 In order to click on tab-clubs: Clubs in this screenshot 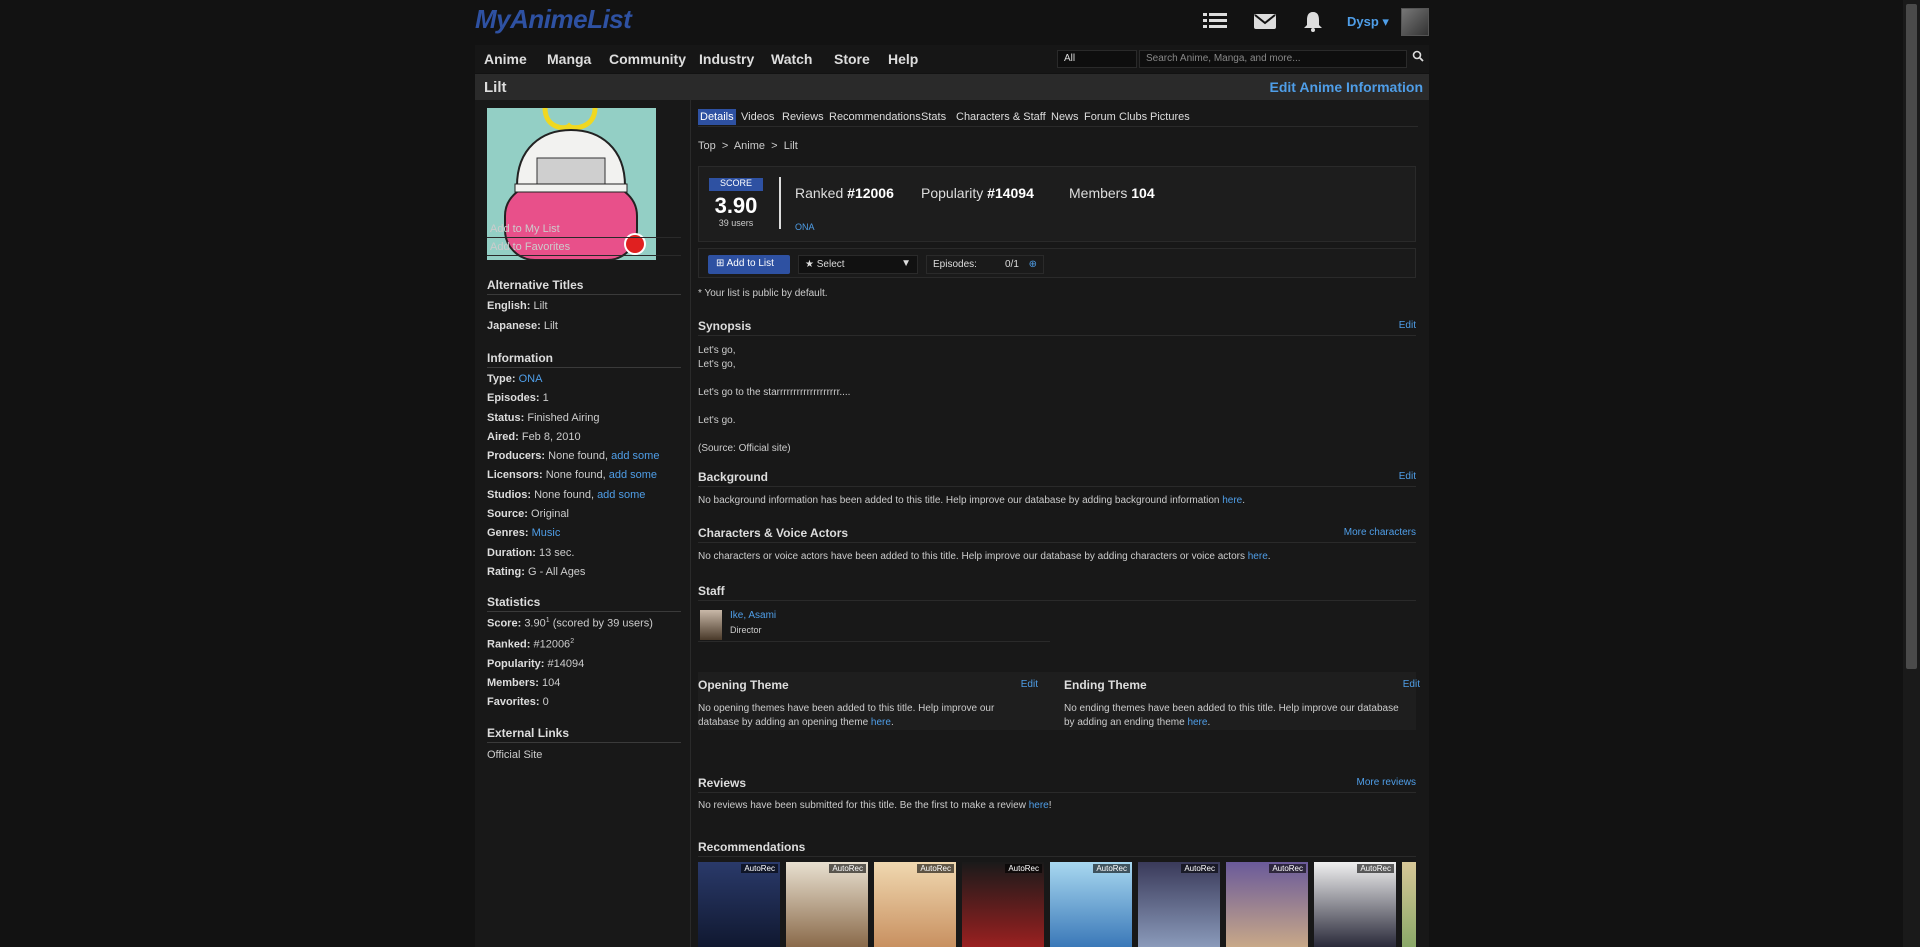, I will do `click(1133, 117)`.